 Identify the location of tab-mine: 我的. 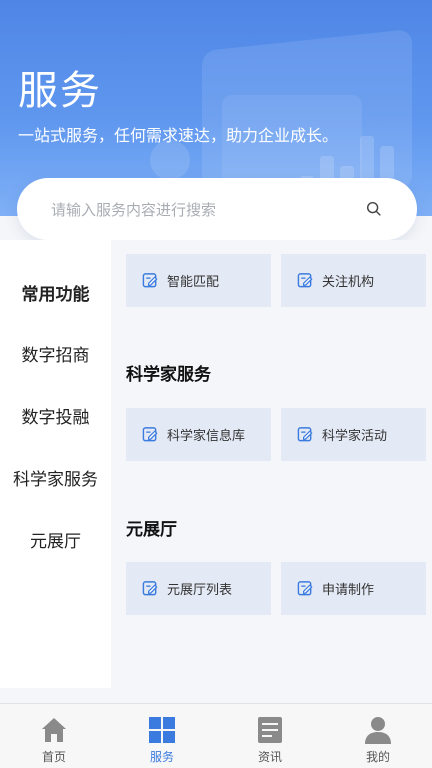
(378, 736).